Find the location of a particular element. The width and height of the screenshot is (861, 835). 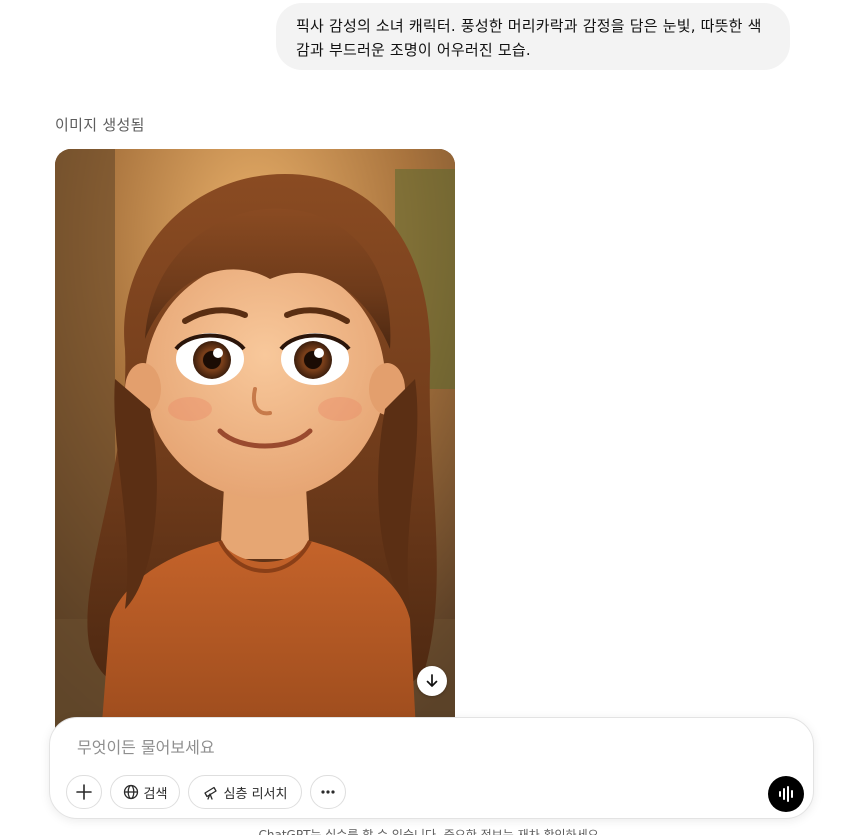

image-status-label: 이미지 생성됨 is located at coordinates (100, 125).